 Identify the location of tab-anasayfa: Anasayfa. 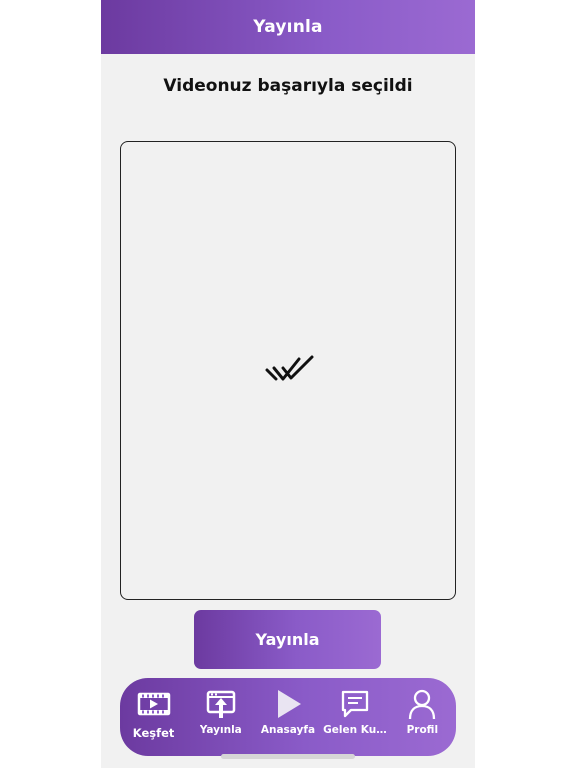
(287, 707).